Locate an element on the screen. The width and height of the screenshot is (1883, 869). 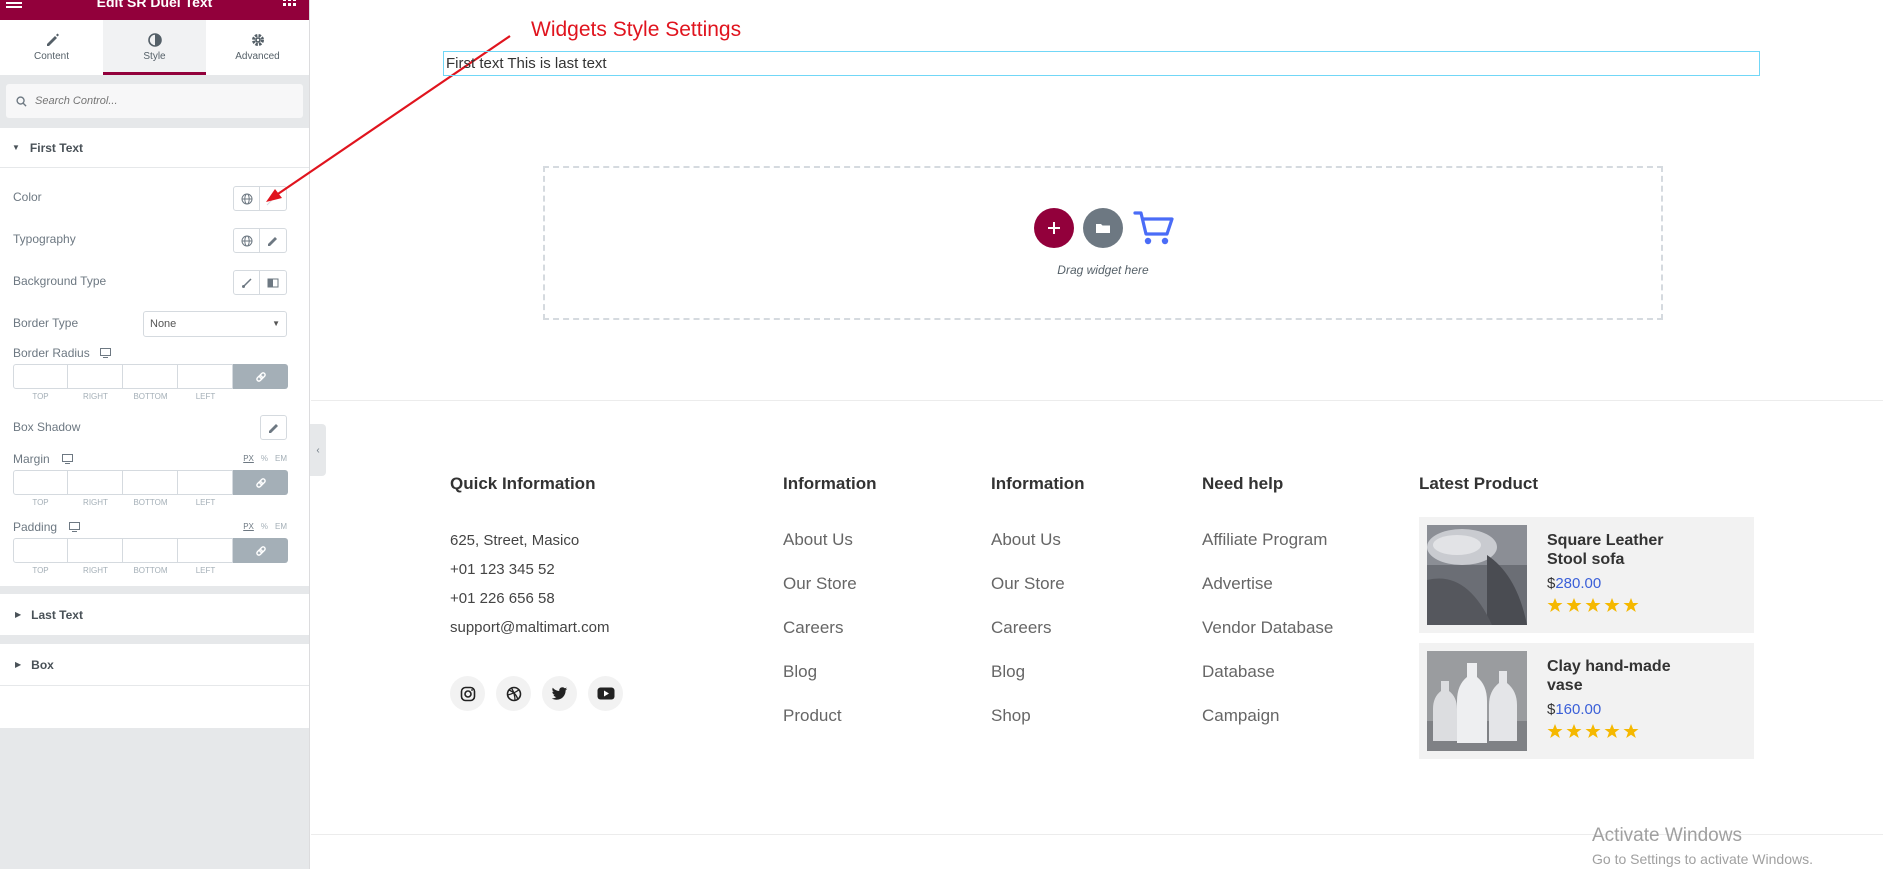
duel-text-widget: First text This is last text is located at coordinates (1101, 63).